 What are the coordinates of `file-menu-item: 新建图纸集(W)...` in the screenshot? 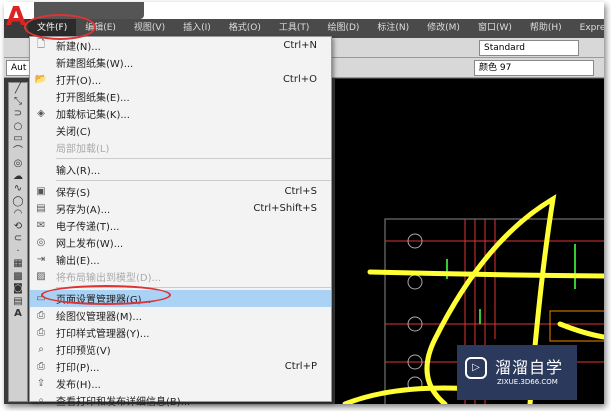 It's located at (180, 62).